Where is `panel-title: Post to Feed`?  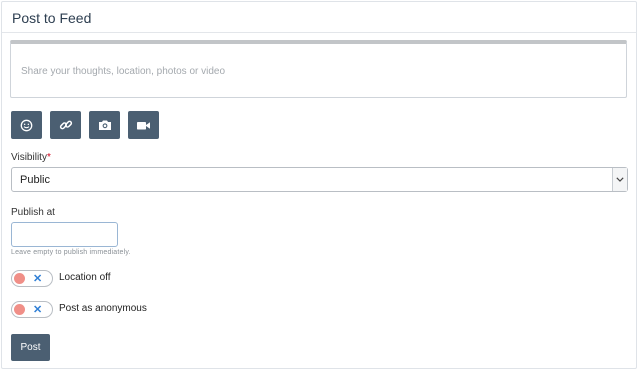 panel-title: Post to Feed is located at coordinates (52, 18).